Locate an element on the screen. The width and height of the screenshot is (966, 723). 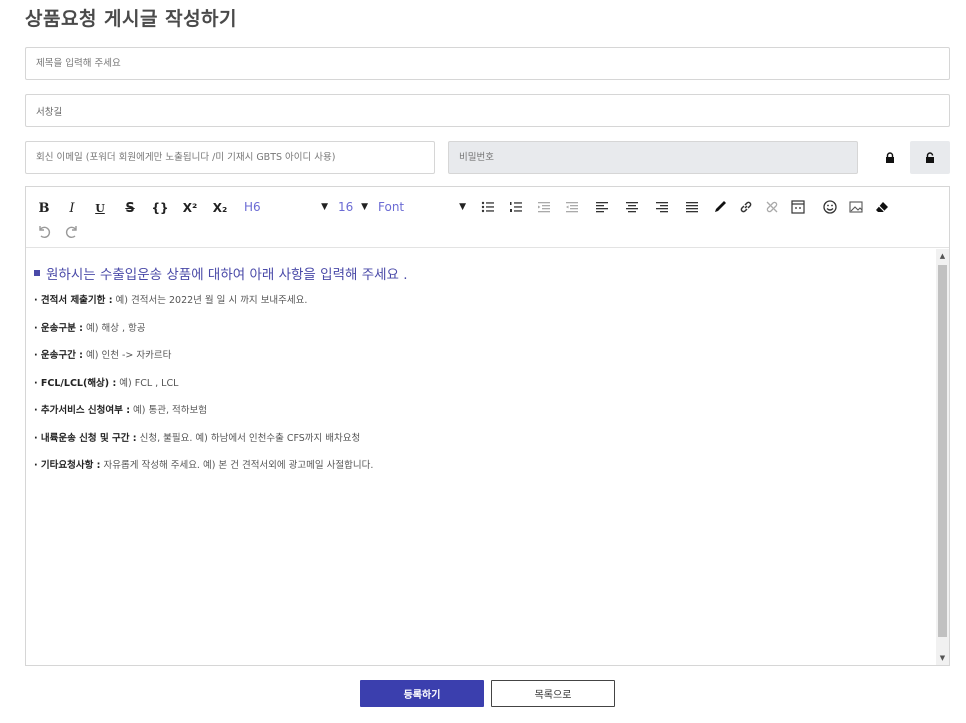
align-center-icon is located at coordinates (632, 207).